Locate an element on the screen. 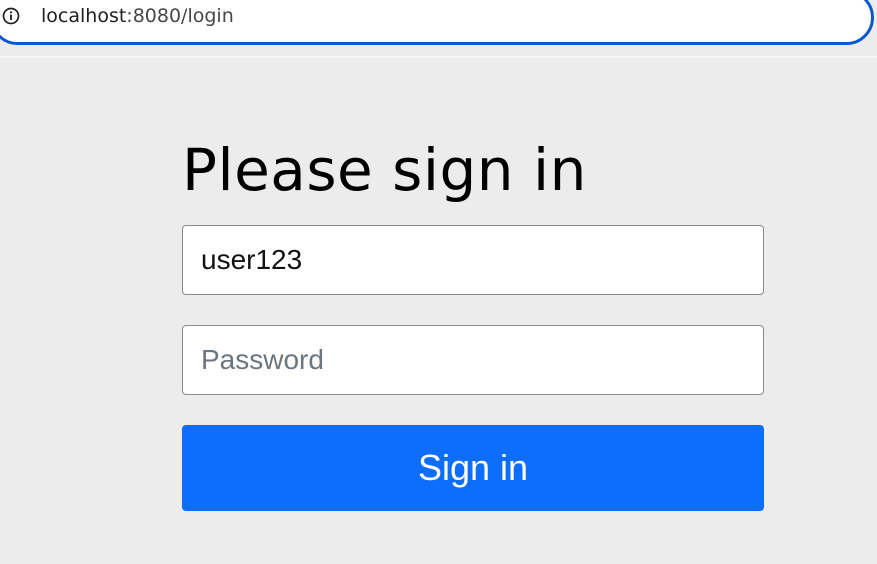 This screenshot has height=564, width=877. url-path: :8080/login is located at coordinates (180, 16).